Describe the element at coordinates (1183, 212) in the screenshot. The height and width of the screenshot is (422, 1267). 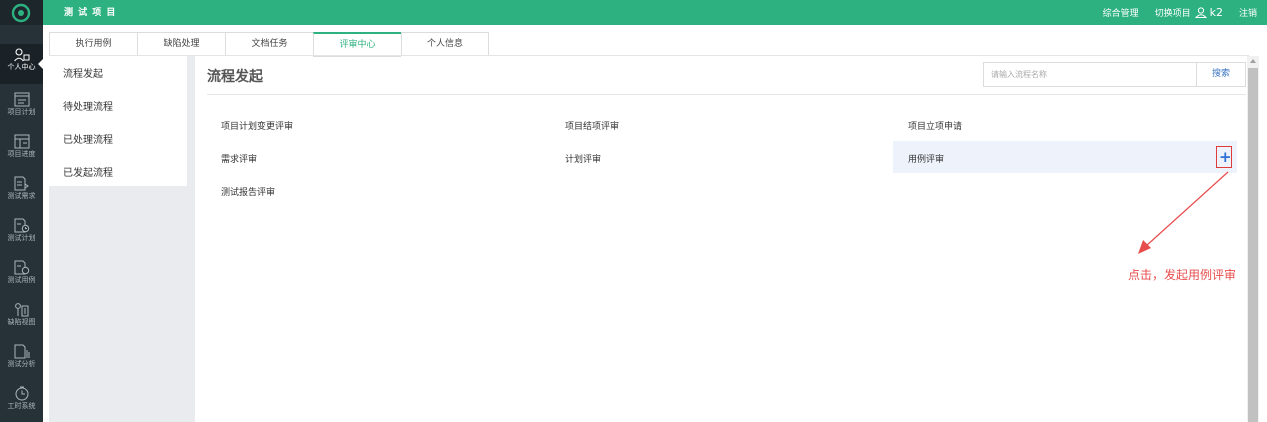
I see `annotation-arrow` at that location.